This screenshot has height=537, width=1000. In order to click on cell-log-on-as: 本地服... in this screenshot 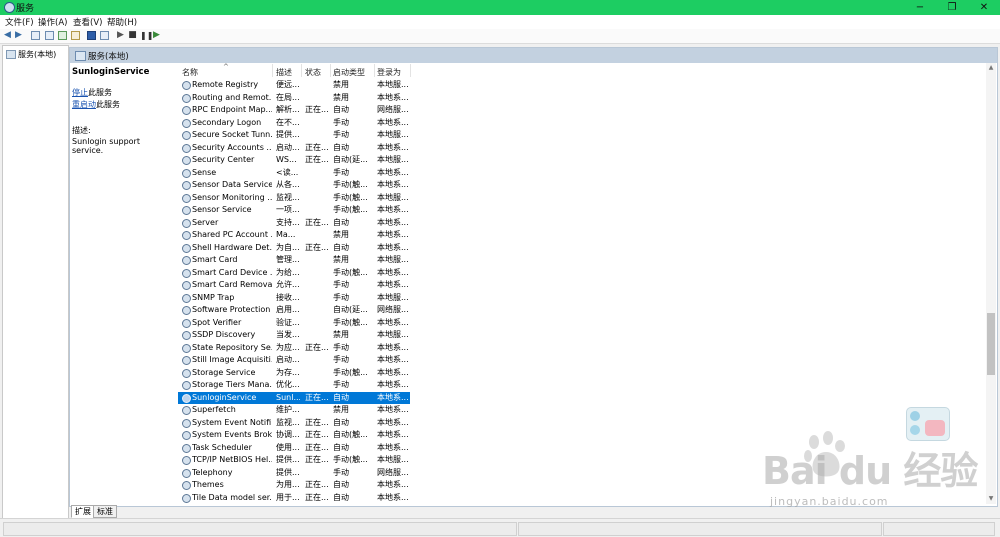, I will do `click(393, 84)`.